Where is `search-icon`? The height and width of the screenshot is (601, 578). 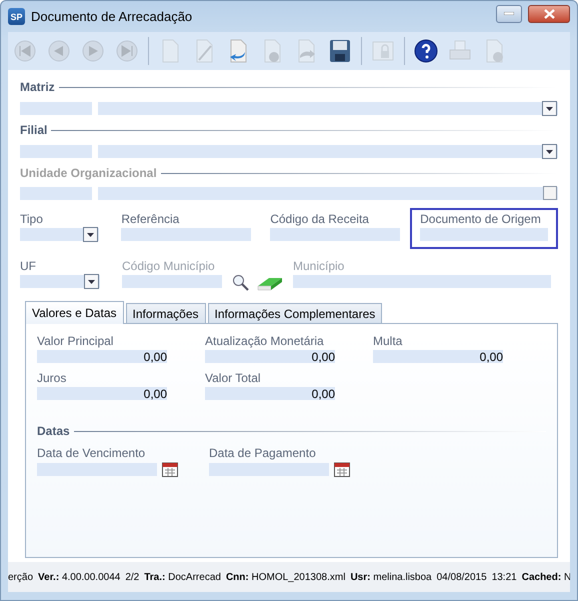 search-icon is located at coordinates (240, 282).